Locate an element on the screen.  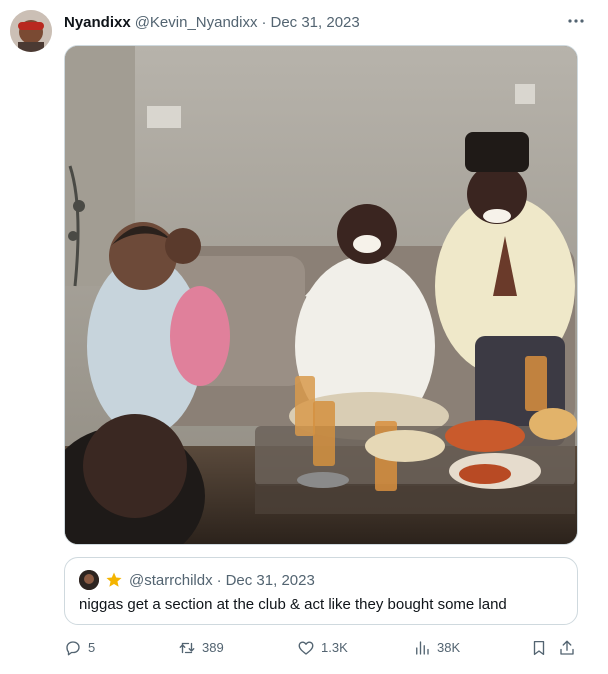
user-avatar is located at coordinates (31, 31).